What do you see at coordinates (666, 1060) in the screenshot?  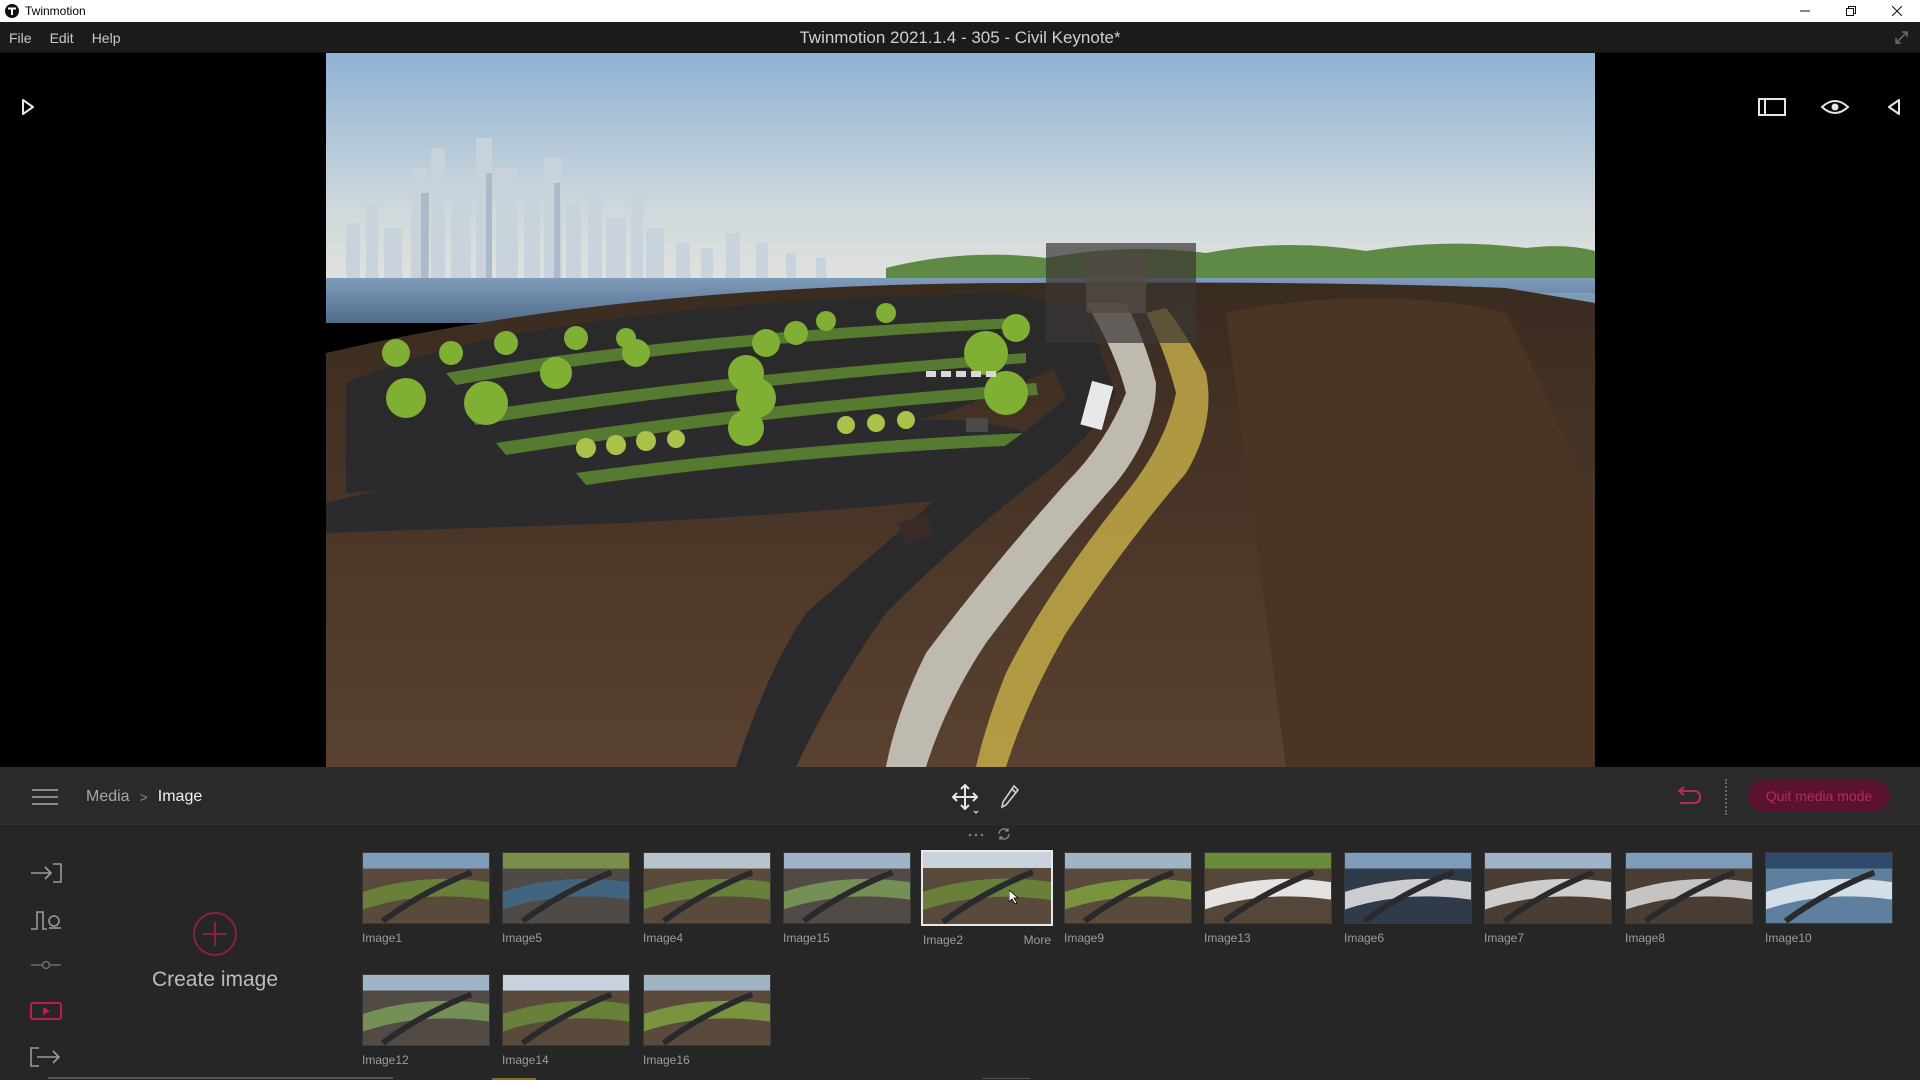 I see `thumbnail-label: Image16` at bounding box center [666, 1060].